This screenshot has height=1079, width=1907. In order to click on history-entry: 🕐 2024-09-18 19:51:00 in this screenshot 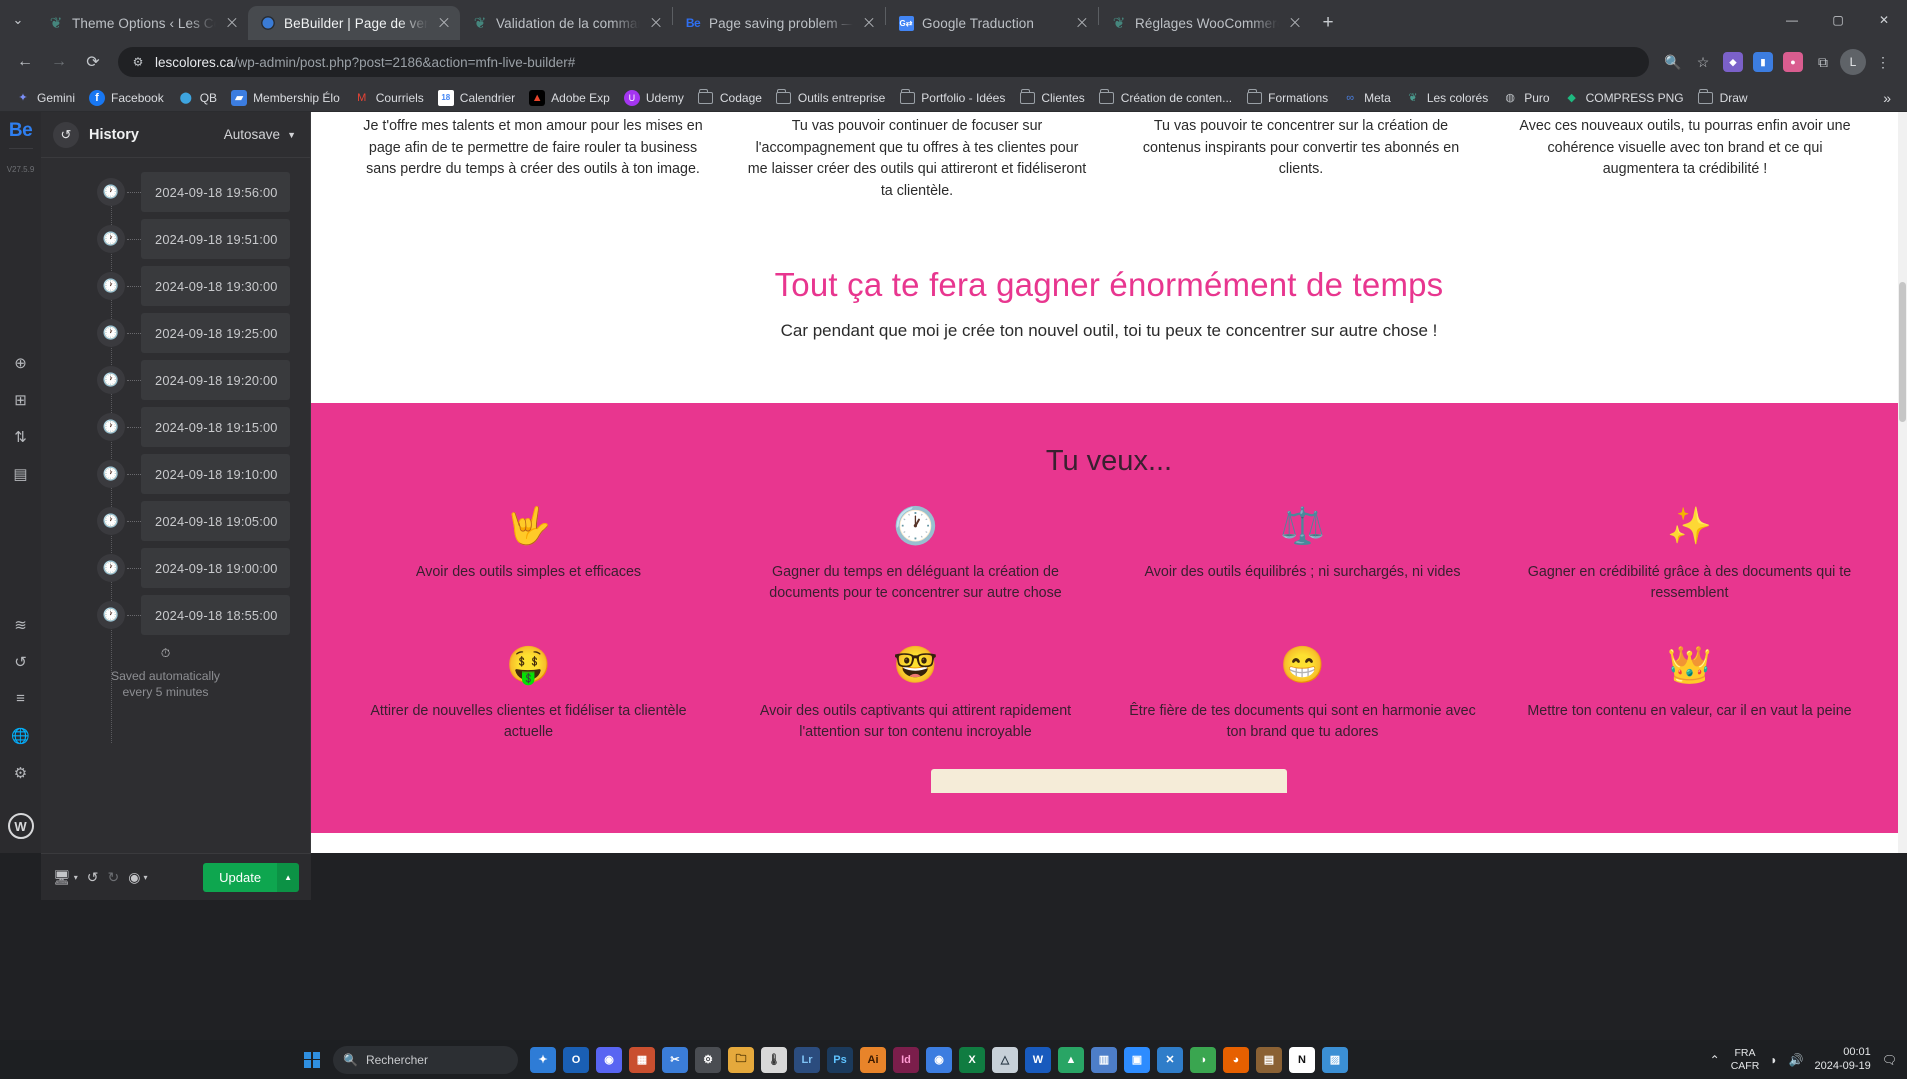, I will do `click(165, 239)`.